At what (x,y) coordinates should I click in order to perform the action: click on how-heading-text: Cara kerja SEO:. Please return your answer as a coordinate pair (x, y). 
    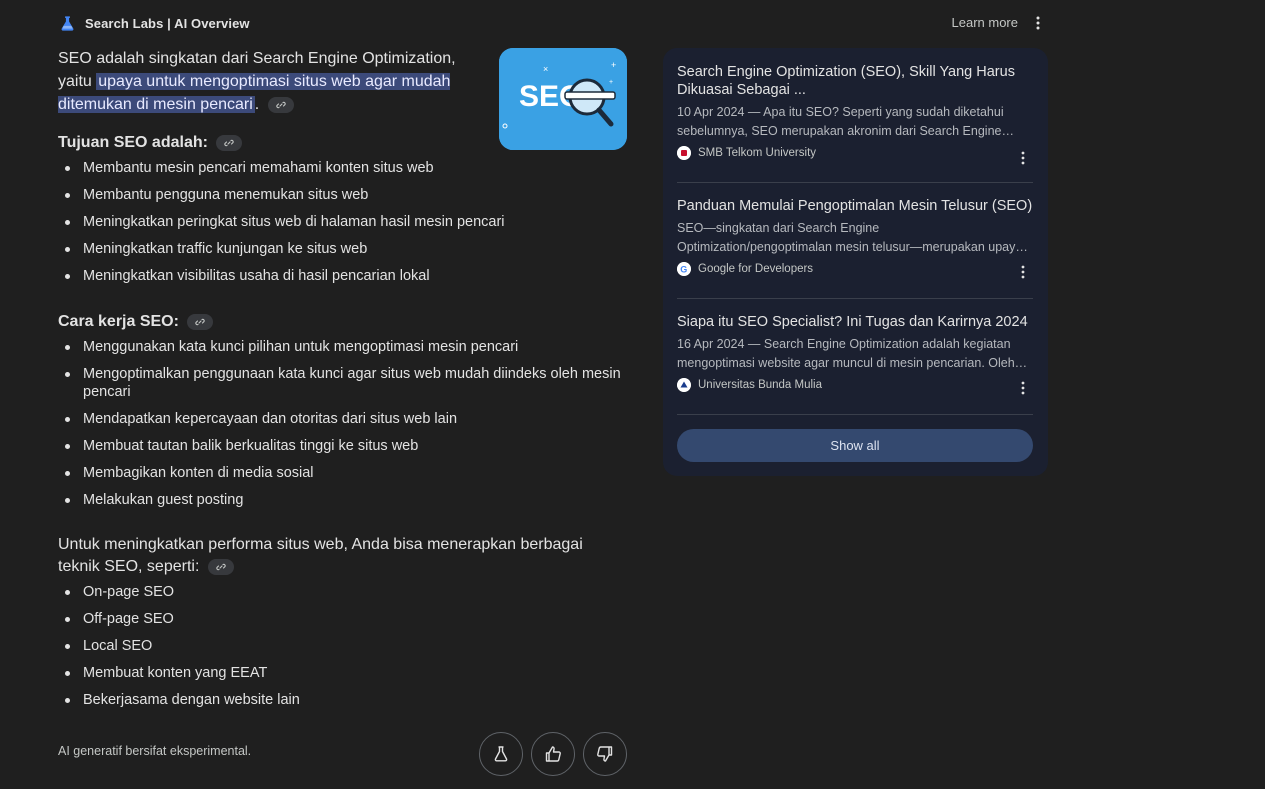
    Looking at the image, I should click on (118, 321).